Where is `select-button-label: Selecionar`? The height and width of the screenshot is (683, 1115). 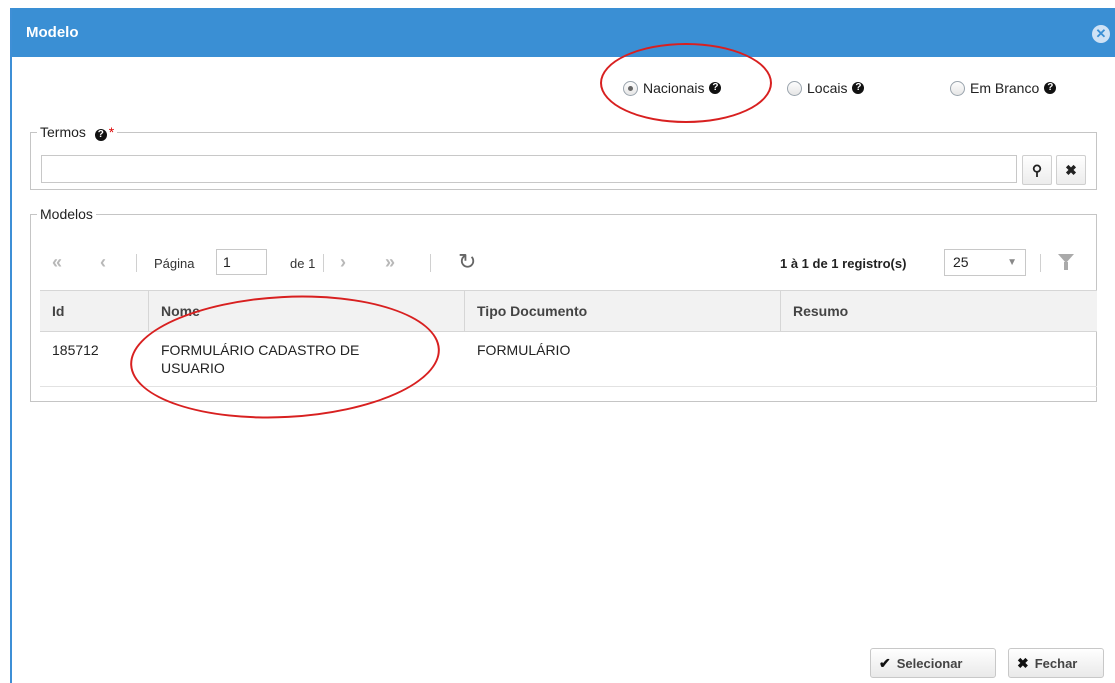 select-button-label: Selecionar is located at coordinates (929, 663).